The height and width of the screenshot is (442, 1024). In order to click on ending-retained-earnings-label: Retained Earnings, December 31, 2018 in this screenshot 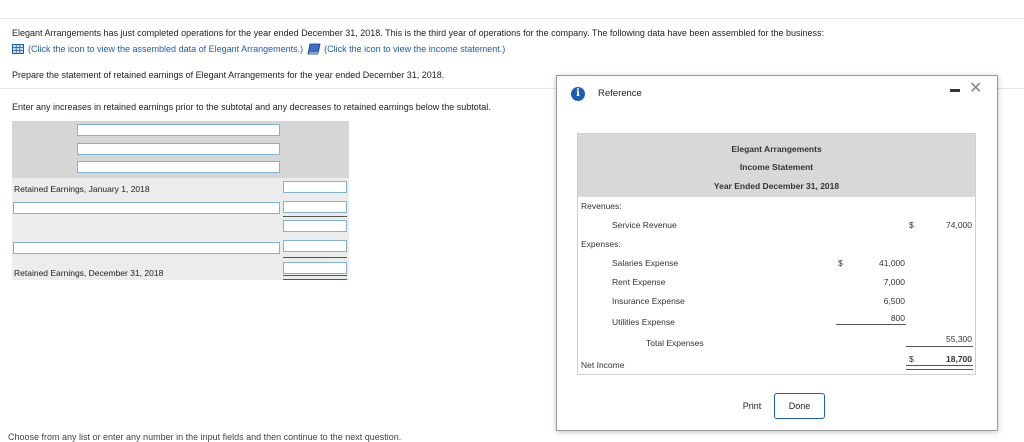, I will do `click(89, 273)`.